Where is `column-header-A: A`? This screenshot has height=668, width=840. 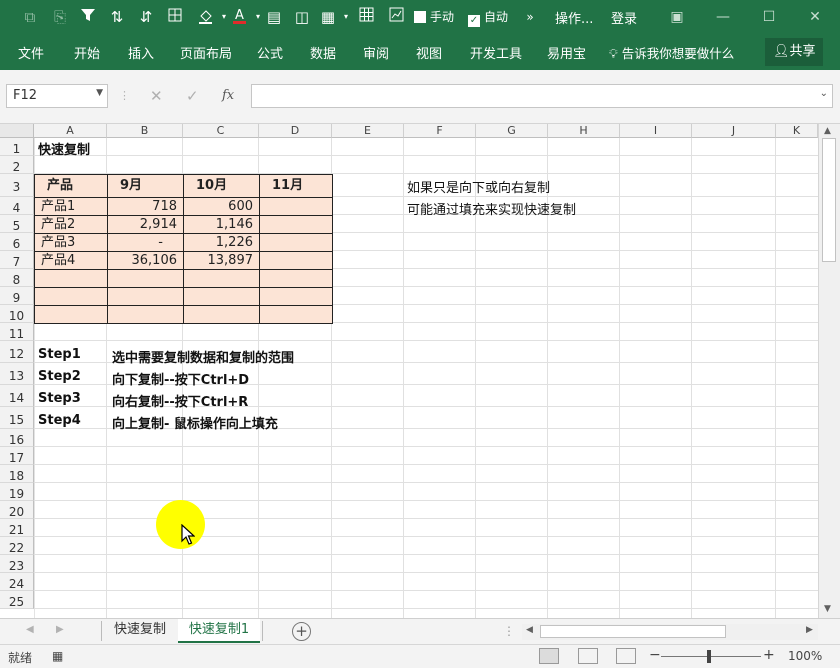 column-header-A: A is located at coordinates (70, 131).